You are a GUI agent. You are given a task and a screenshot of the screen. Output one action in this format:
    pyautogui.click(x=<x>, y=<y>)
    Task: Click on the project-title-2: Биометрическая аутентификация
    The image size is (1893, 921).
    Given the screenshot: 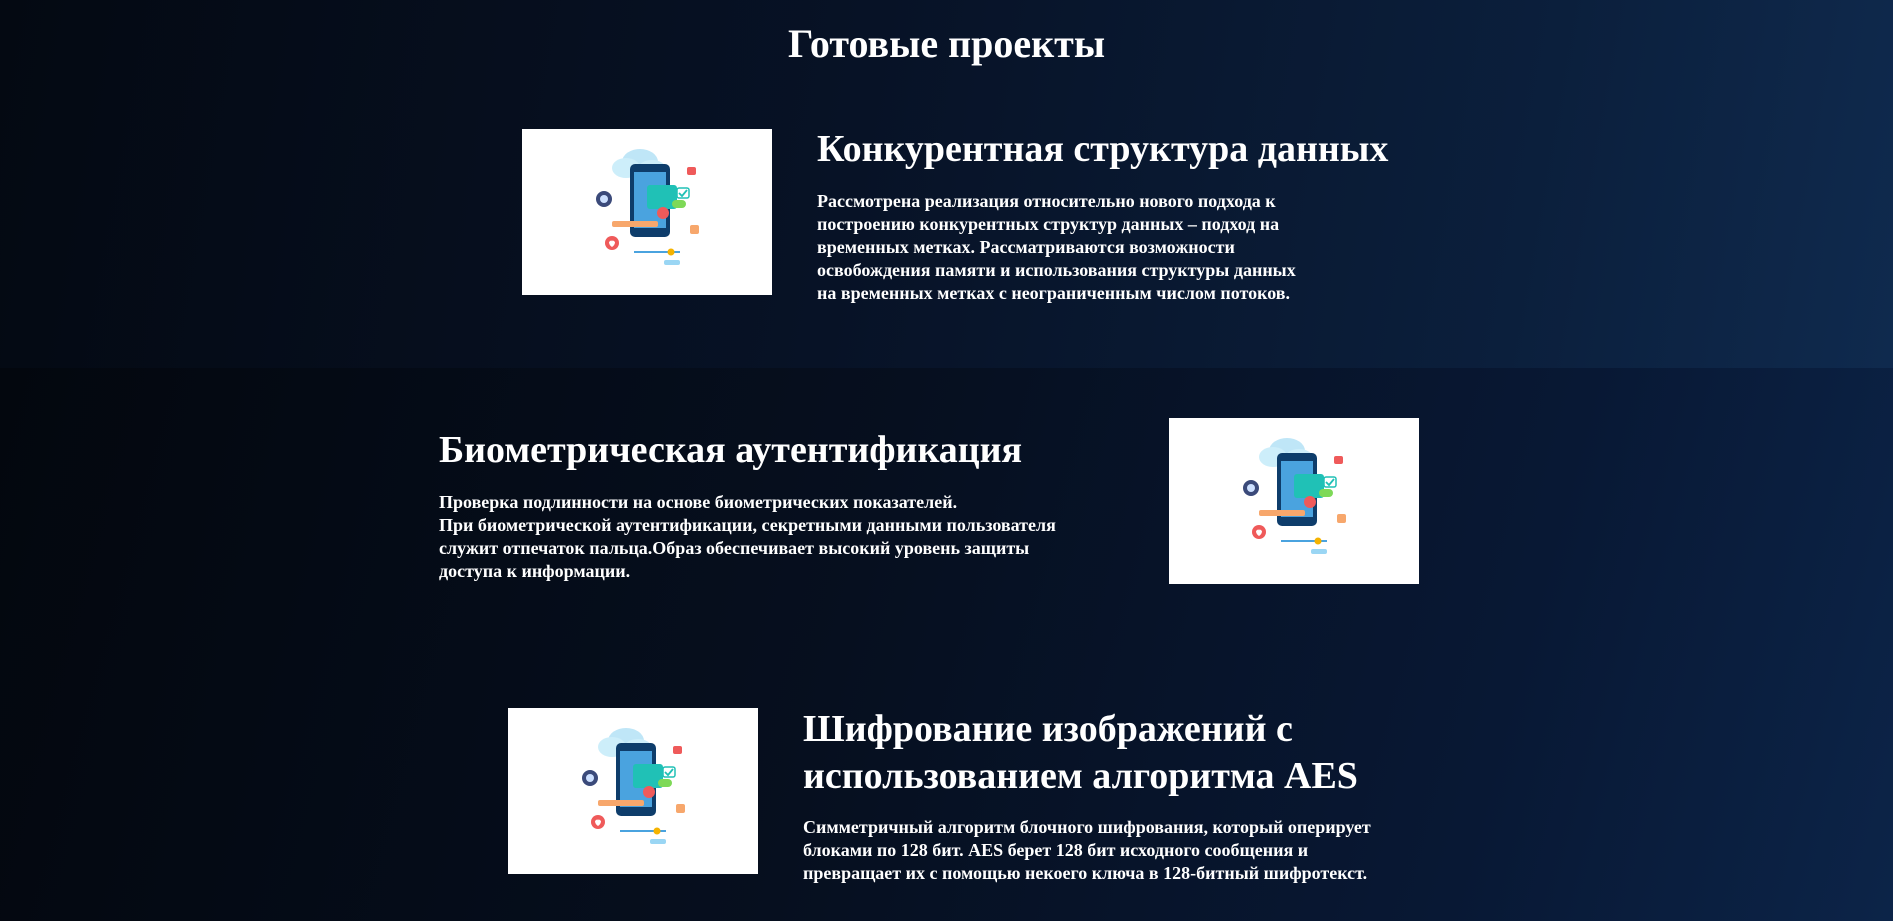 What is the action you would take?
    pyautogui.click(x=731, y=450)
    